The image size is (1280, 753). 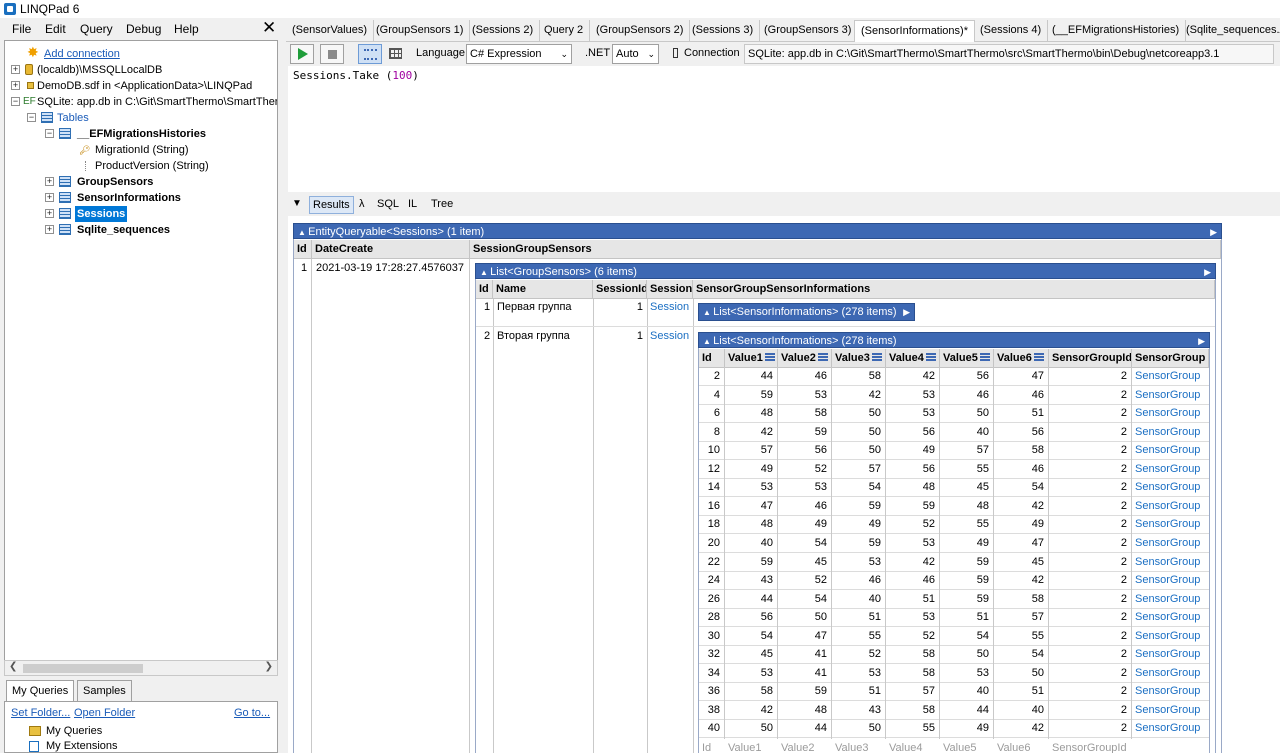 I want to click on tab-lambda: λ, so click(x=362, y=205).